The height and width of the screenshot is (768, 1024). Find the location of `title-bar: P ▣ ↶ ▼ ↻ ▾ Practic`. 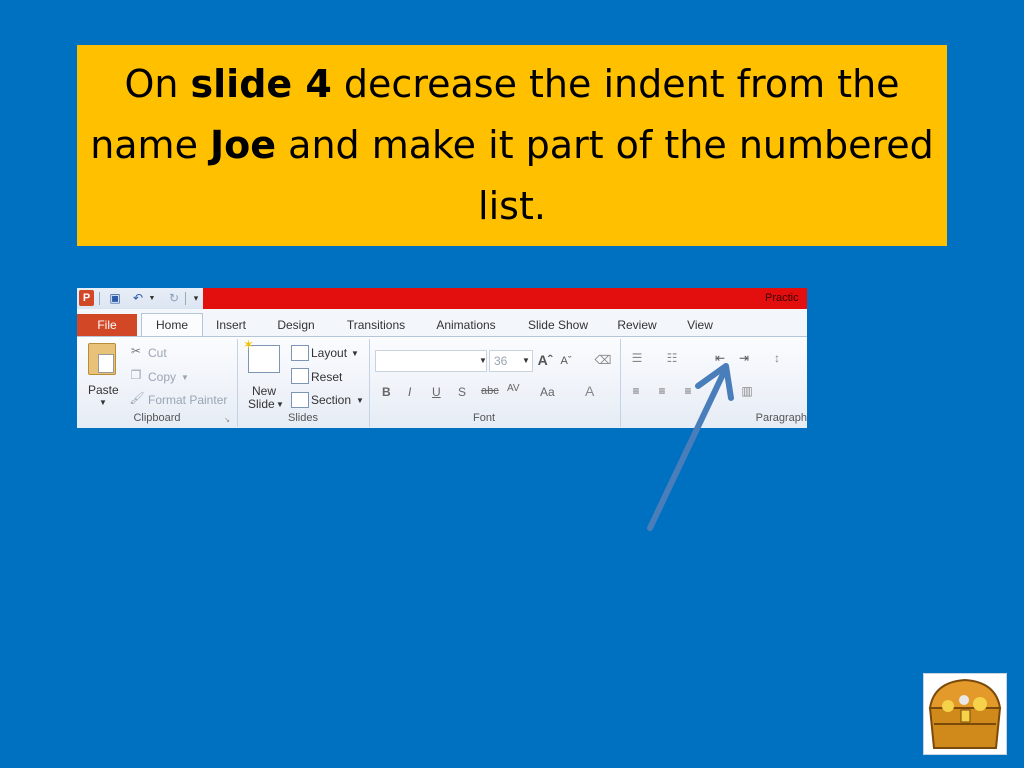

title-bar: P ▣ ↶ ▼ ↻ ▾ Practic is located at coordinates (442, 298).